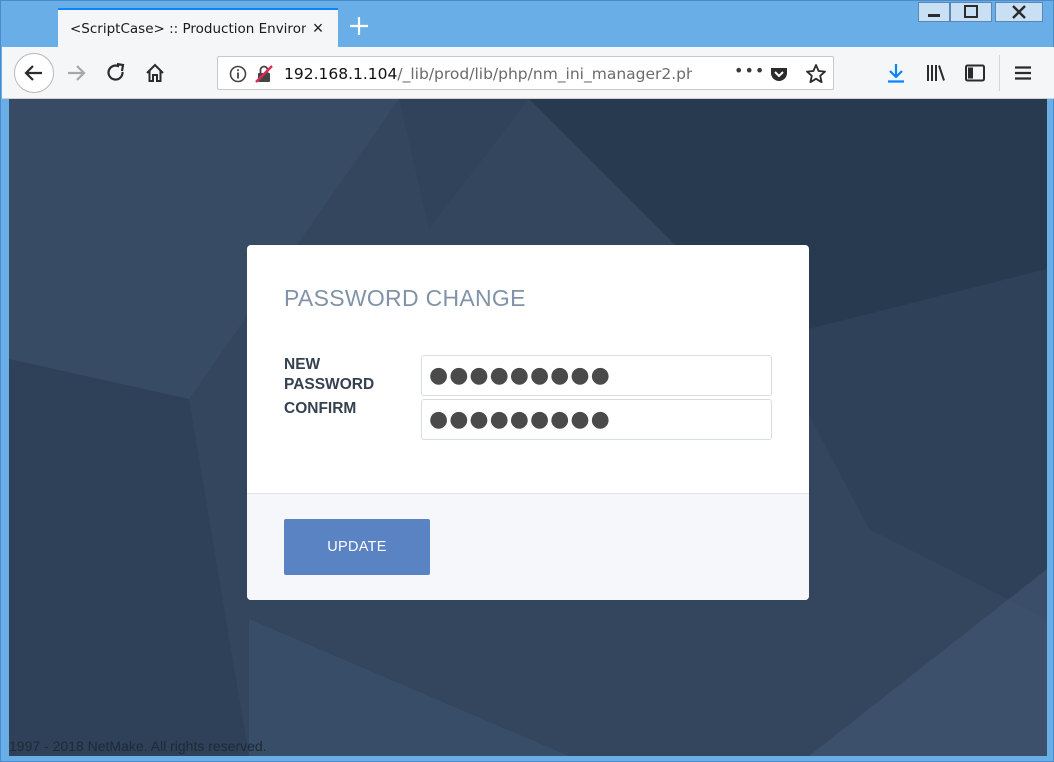  What do you see at coordinates (1019, 13) in the screenshot?
I see `close-window-icon` at bounding box center [1019, 13].